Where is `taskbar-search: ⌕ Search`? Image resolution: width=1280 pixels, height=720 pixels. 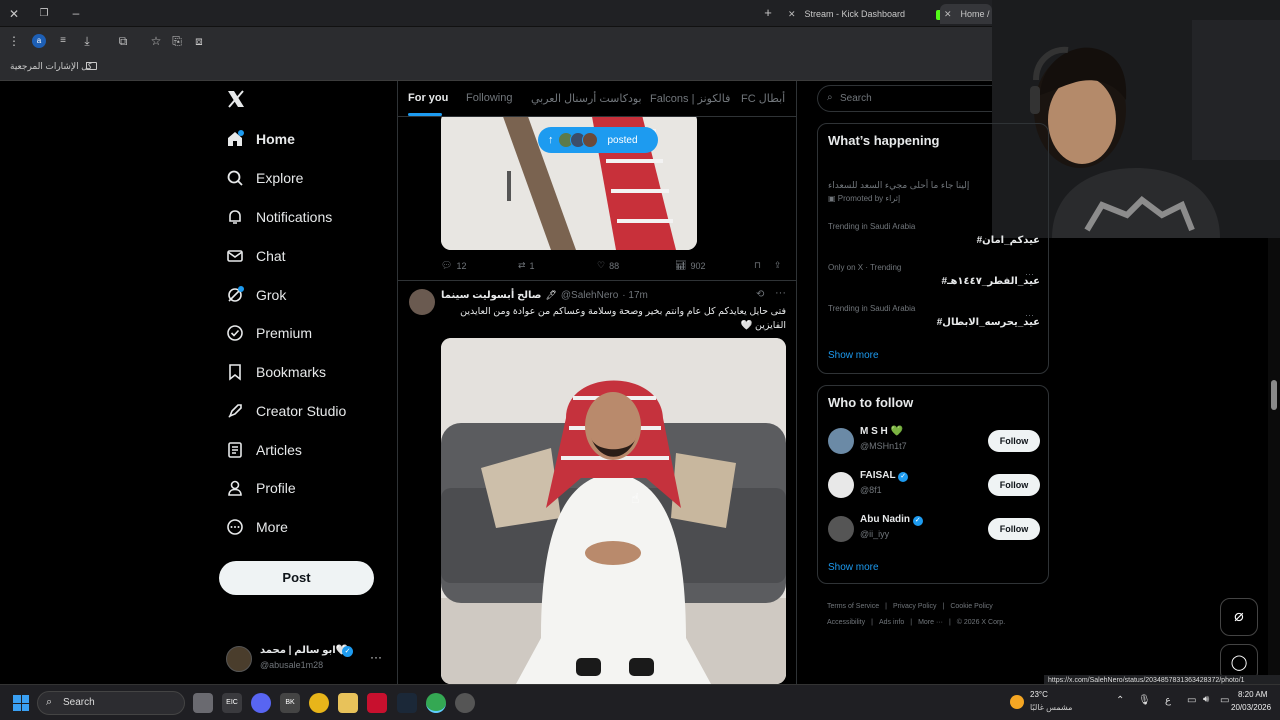
taskbar-search: ⌕ Search is located at coordinates (111, 703).